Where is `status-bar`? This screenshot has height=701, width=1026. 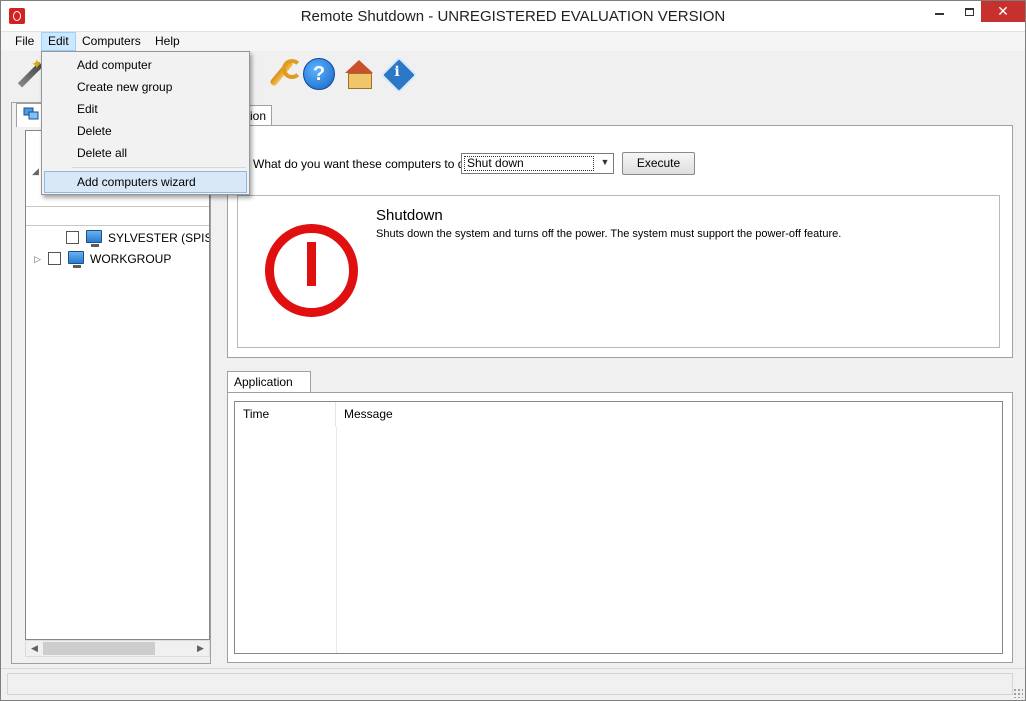 status-bar is located at coordinates (513, 684).